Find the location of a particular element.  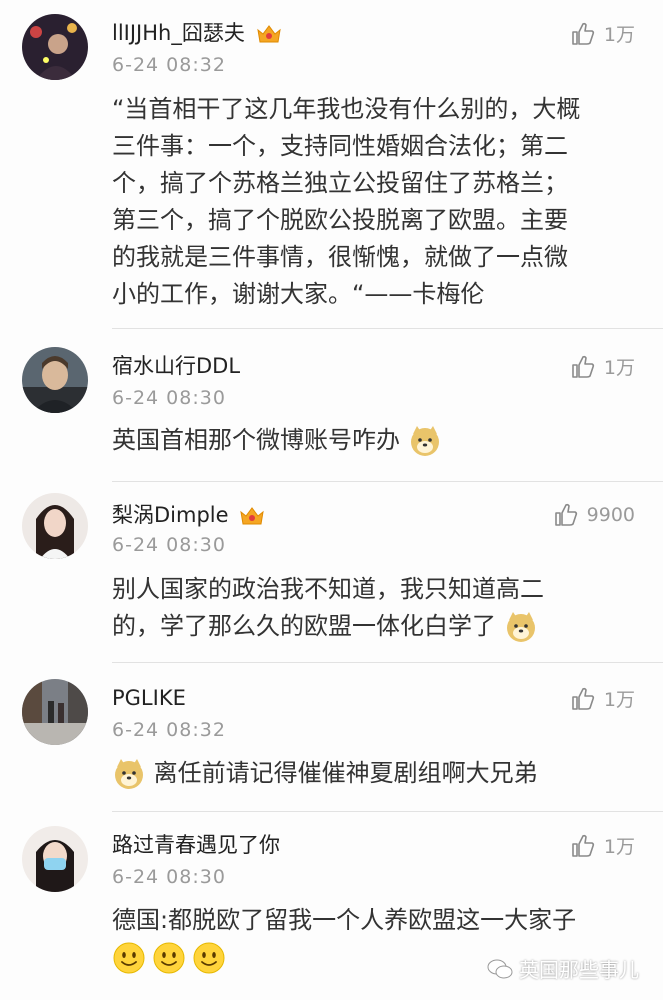

comment-line: “当首相干了这几年我也没有什么别的，大概 is located at coordinates (346, 109).